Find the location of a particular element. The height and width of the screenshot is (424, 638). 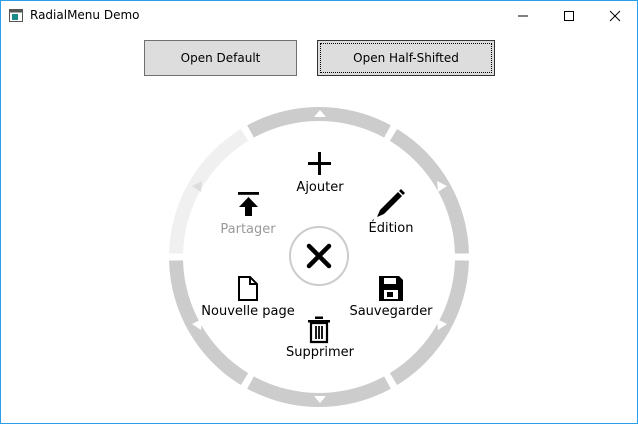

menu-item-supprimer: Supprimer is located at coordinates (320, 338).